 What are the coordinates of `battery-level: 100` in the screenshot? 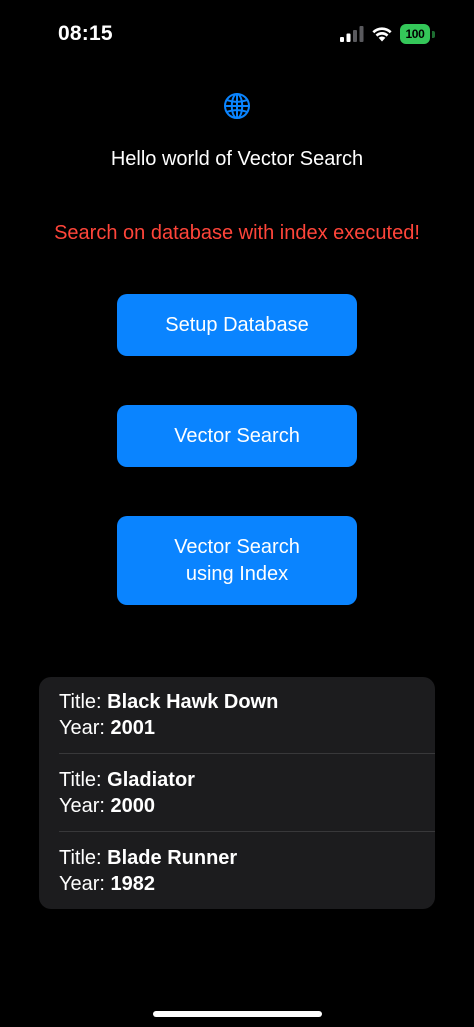 It's located at (415, 34).